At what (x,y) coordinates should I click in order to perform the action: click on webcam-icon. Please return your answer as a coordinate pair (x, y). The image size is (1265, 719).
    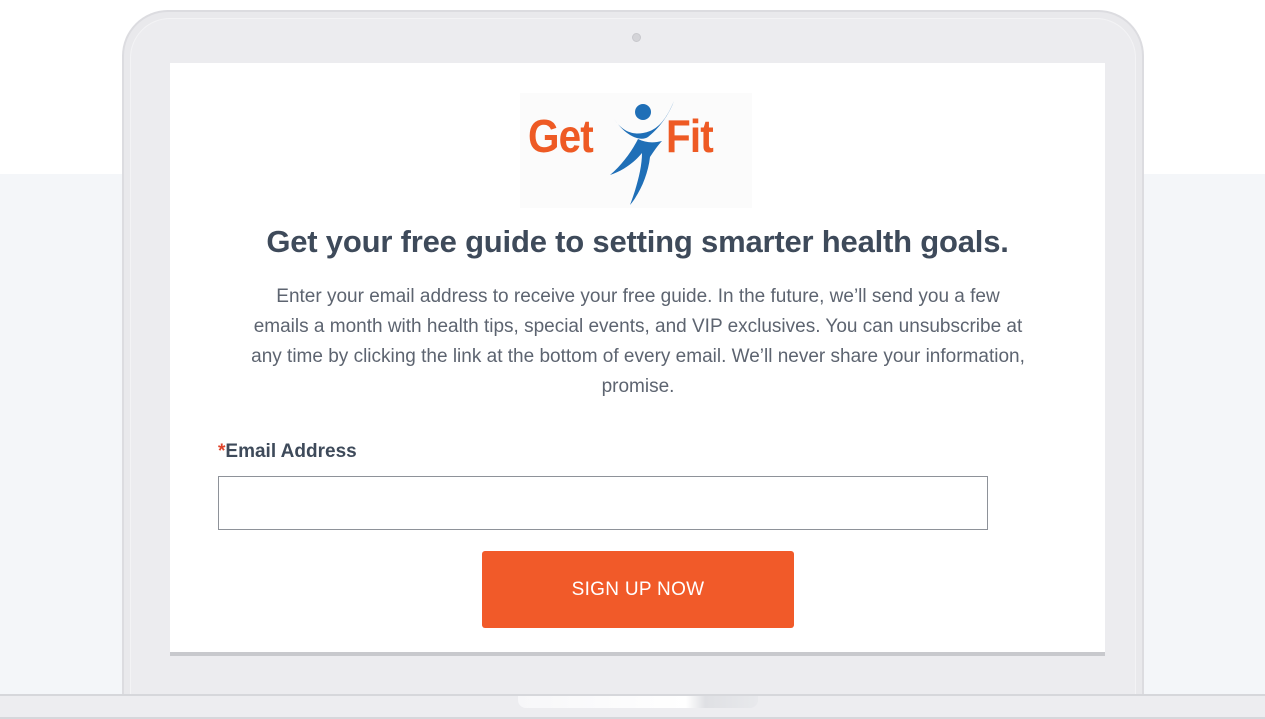
    Looking at the image, I should click on (636, 37).